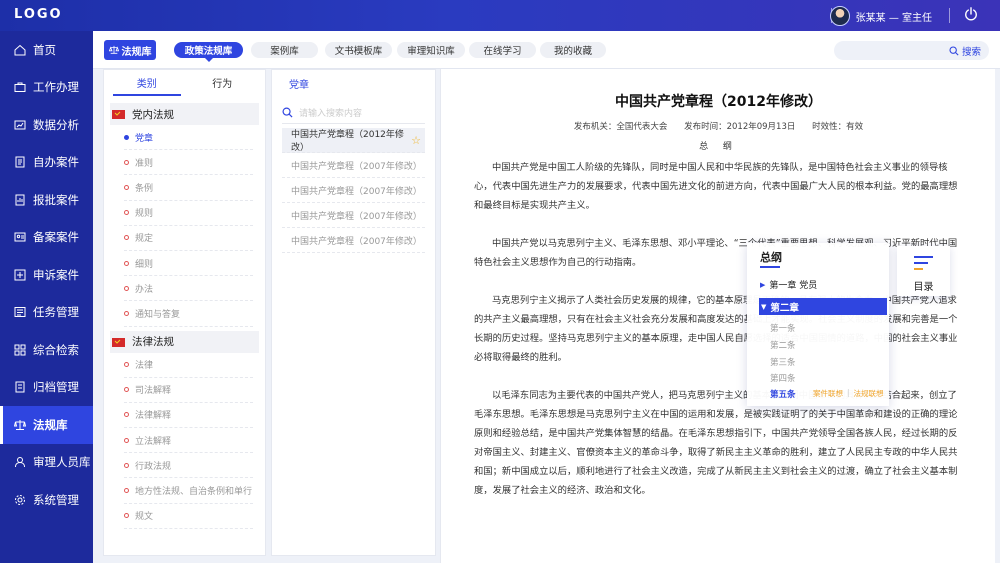 This screenshot has width=1000, height=563. Describe the element at coordinates (188, 390) in the screenshot. I see `category-item: 司法解释` at that location.